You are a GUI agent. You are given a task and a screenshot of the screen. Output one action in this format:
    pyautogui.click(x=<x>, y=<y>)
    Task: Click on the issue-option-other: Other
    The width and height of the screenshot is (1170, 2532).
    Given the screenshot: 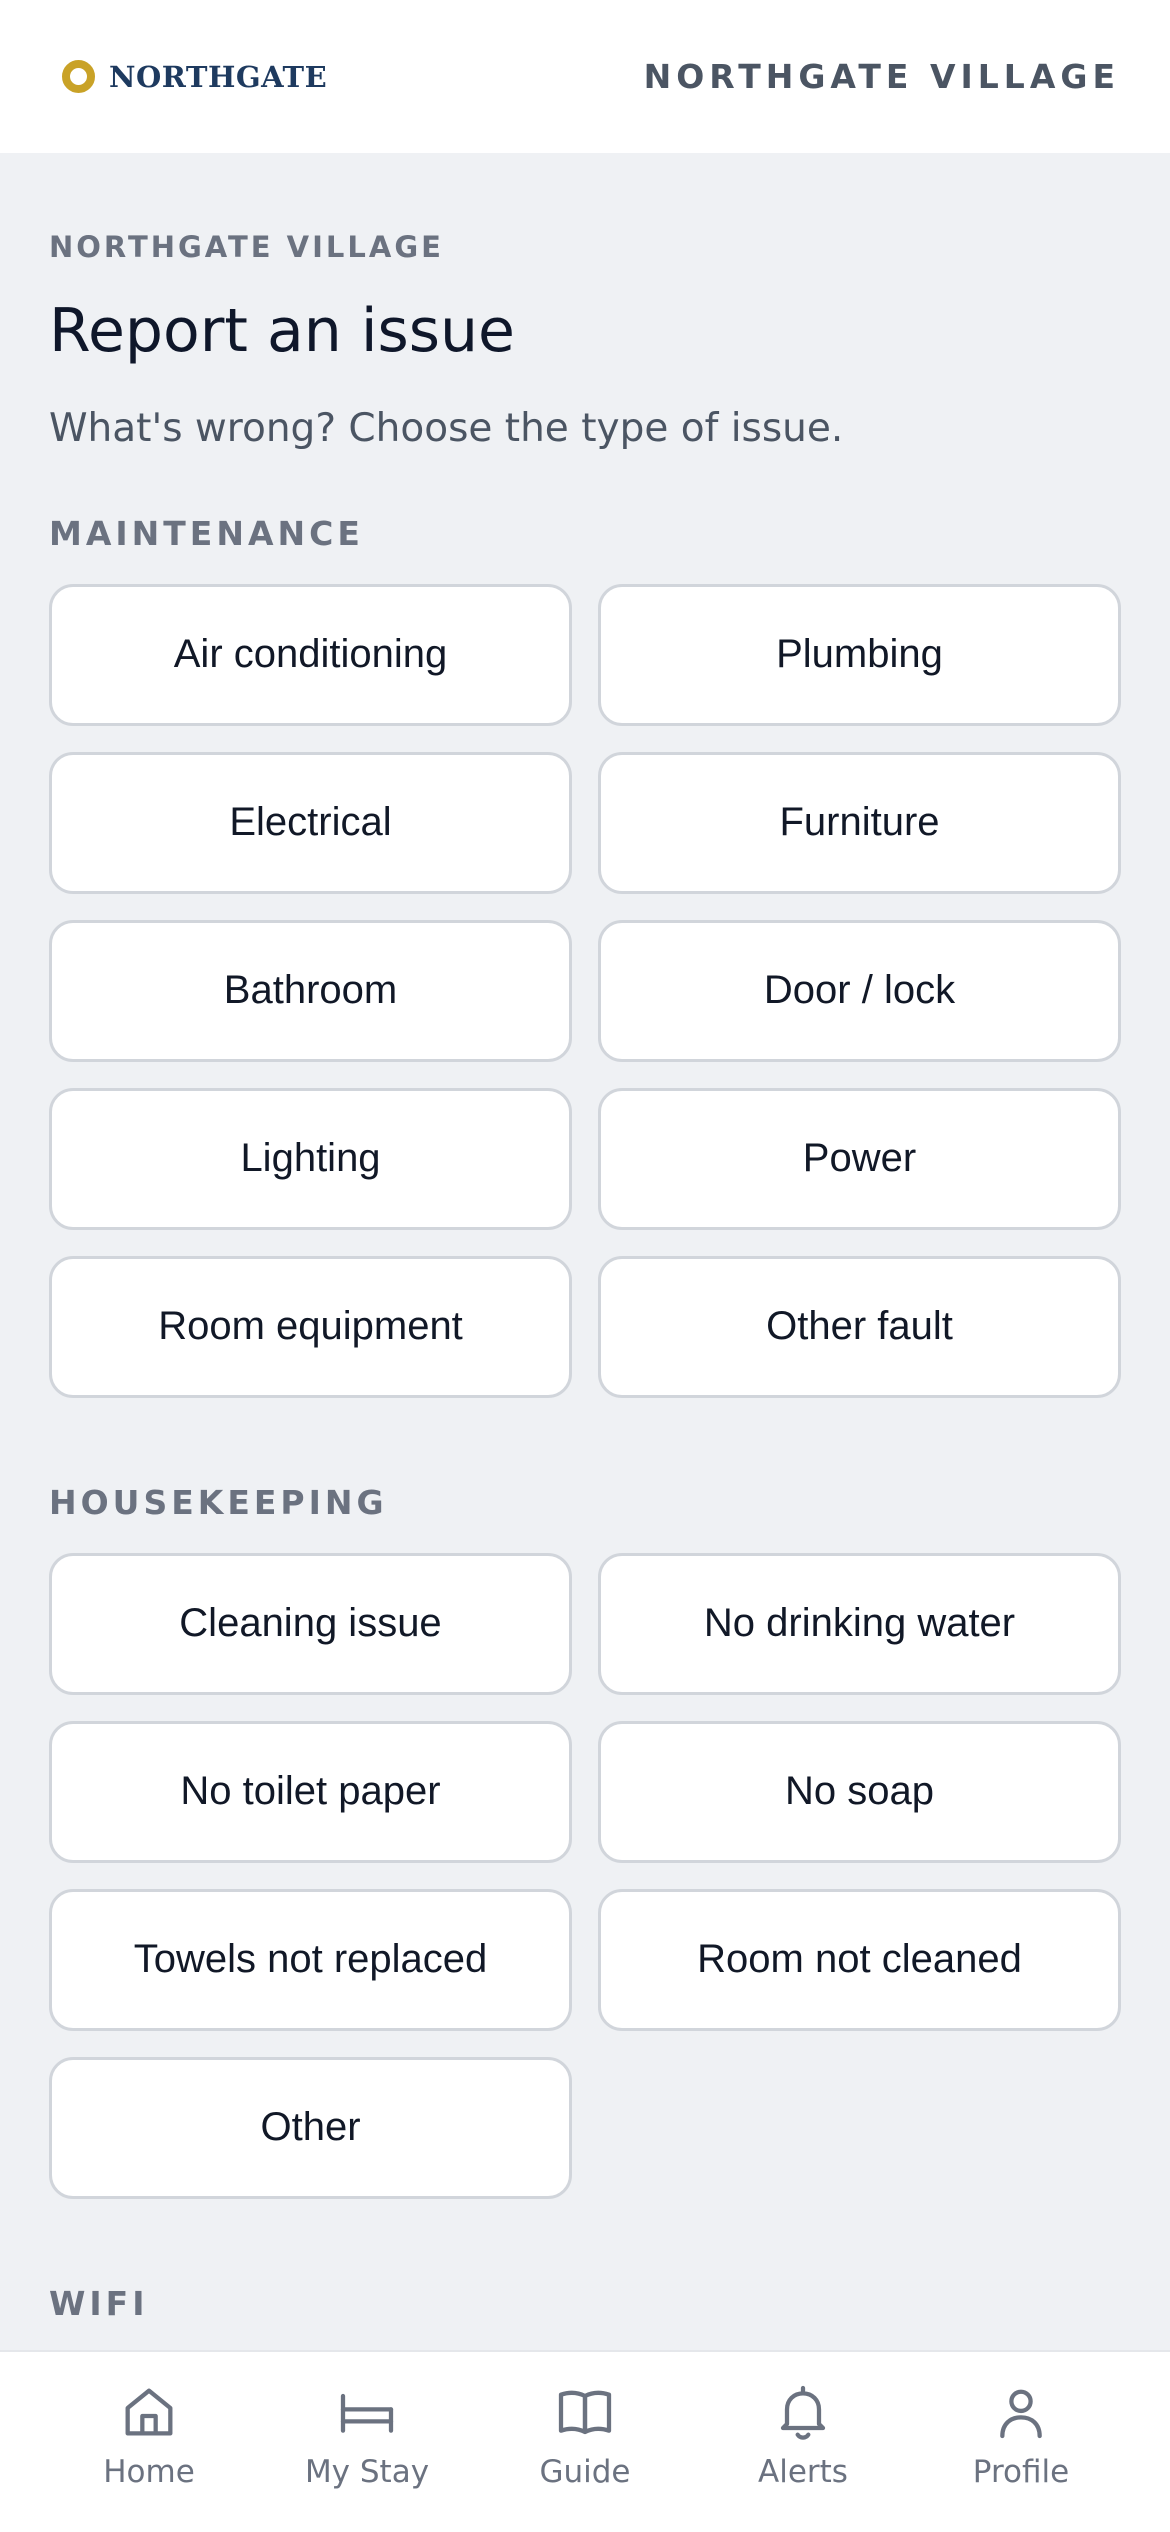 What is the action you would take?
    pyautogui.click(x=310, y=2127)
    